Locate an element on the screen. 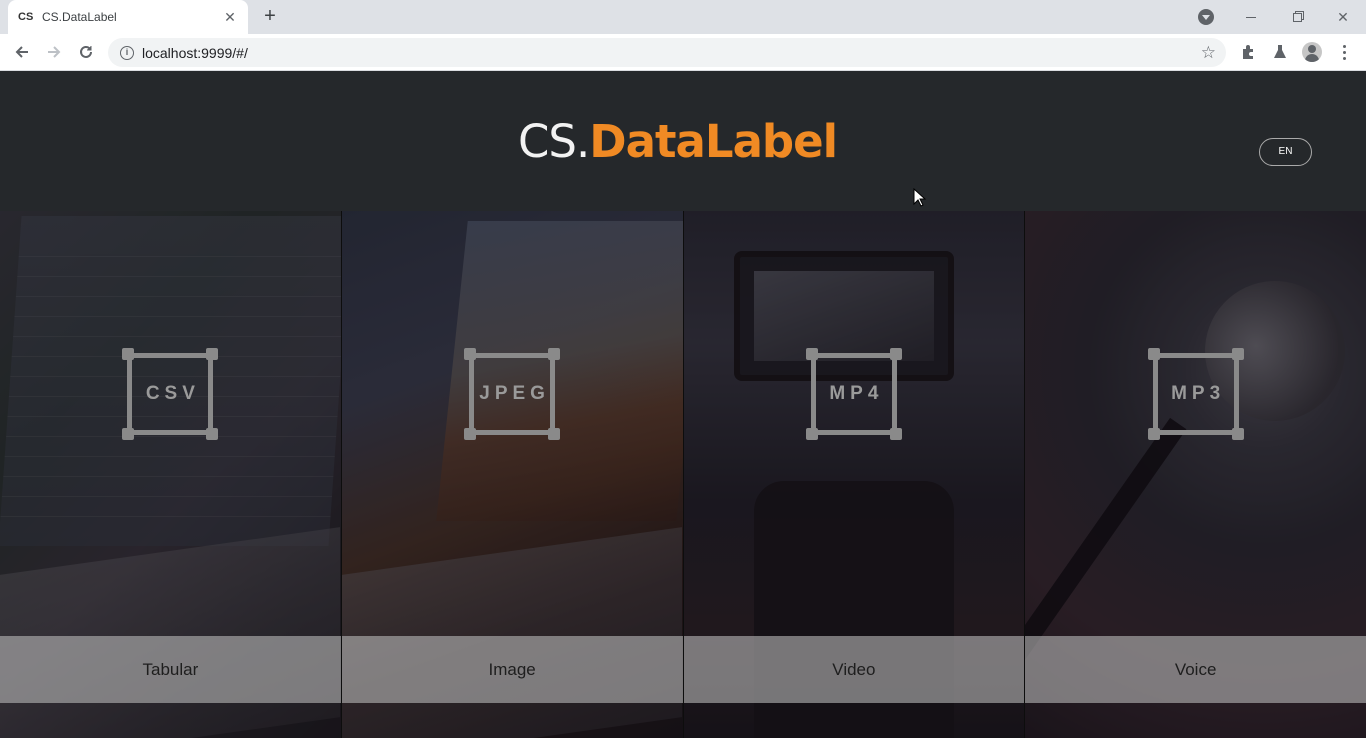  file-type-badge: JPEG is located at coordinates (512, 394).